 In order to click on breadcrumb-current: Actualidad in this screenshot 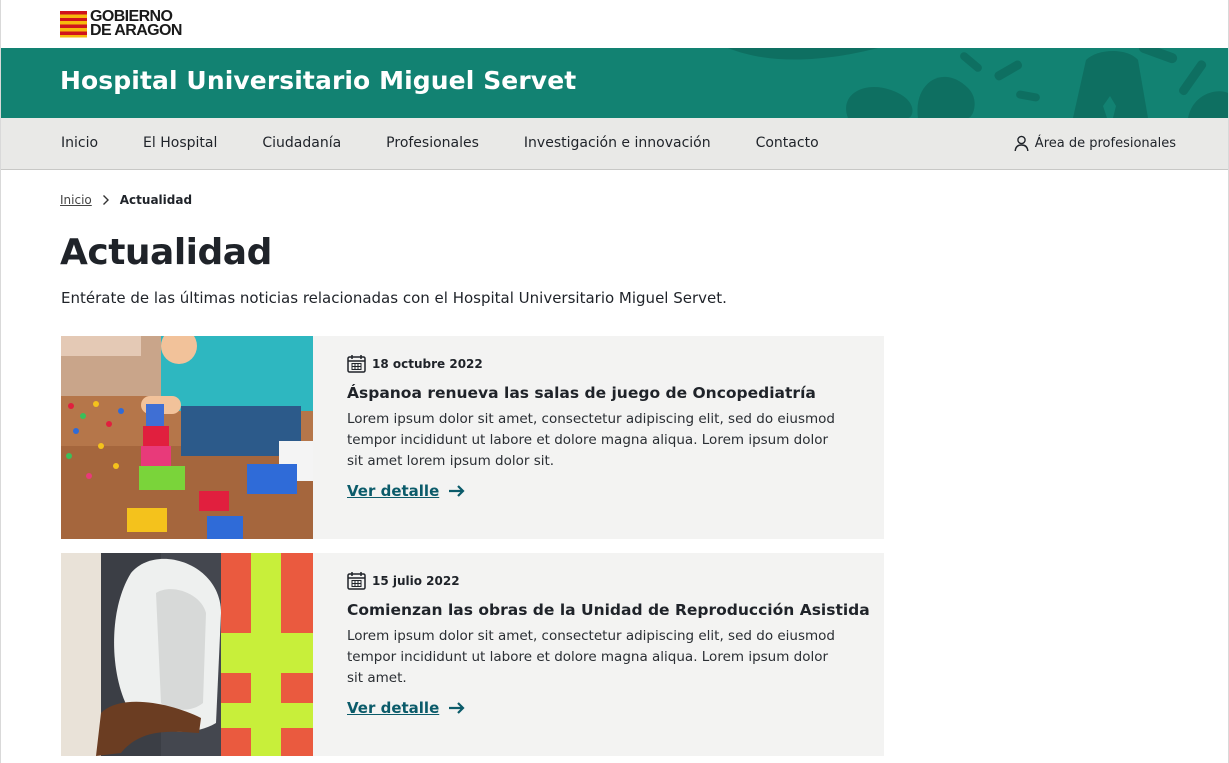, I will do `click(156, 200)`.